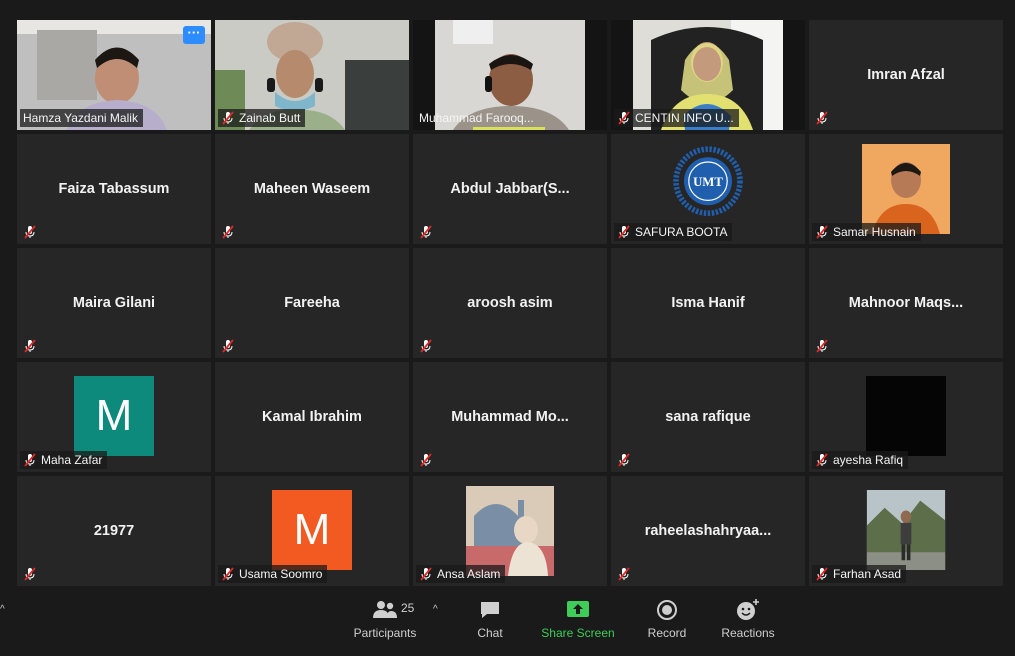 The image size is (1015, 656). I want to click on participant-tile-ansa-aslam: Ansa Aslam, so click(510, 531).